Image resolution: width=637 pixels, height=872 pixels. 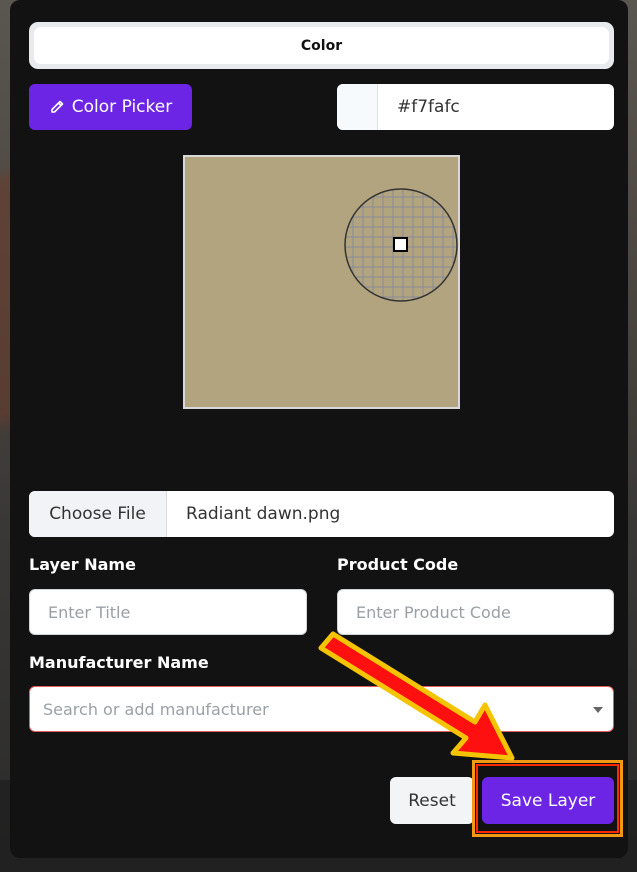 What do you see at coordinates (82, 564) in the screenshot?
I see `layer-name-label: Layer Name` at bounding box center [82, 564].